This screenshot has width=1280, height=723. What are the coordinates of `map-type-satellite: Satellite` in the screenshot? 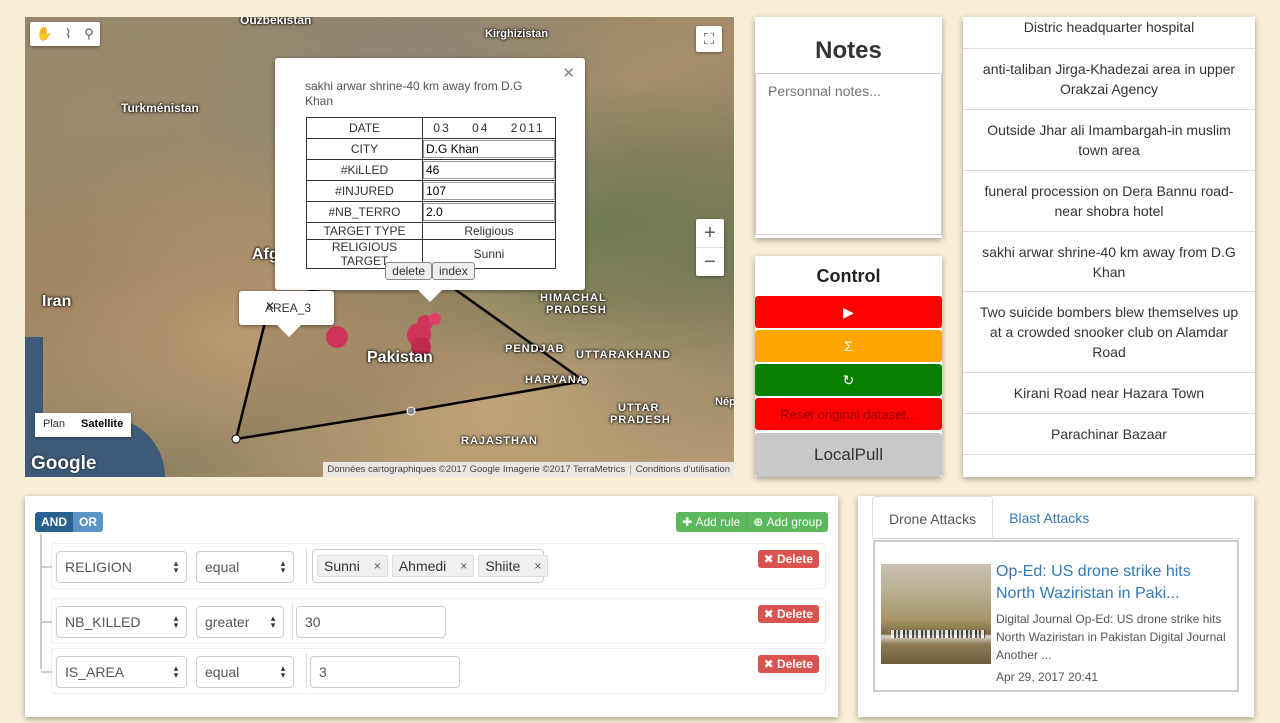 It's located at (102, 425).